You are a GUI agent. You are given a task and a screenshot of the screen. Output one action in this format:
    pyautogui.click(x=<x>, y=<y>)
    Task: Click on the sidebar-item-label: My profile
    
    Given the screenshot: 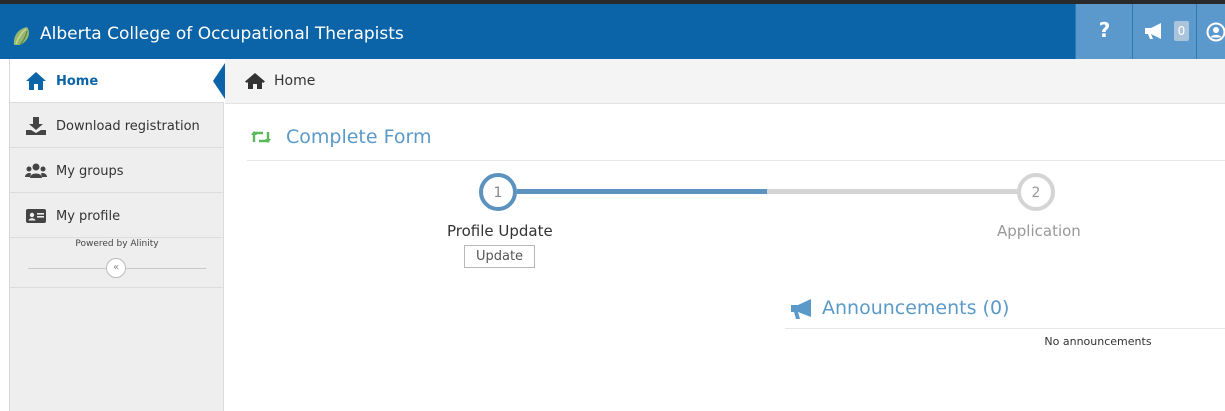 What is the action you would take?
    pyautogui.click(x=88, y=216)
    